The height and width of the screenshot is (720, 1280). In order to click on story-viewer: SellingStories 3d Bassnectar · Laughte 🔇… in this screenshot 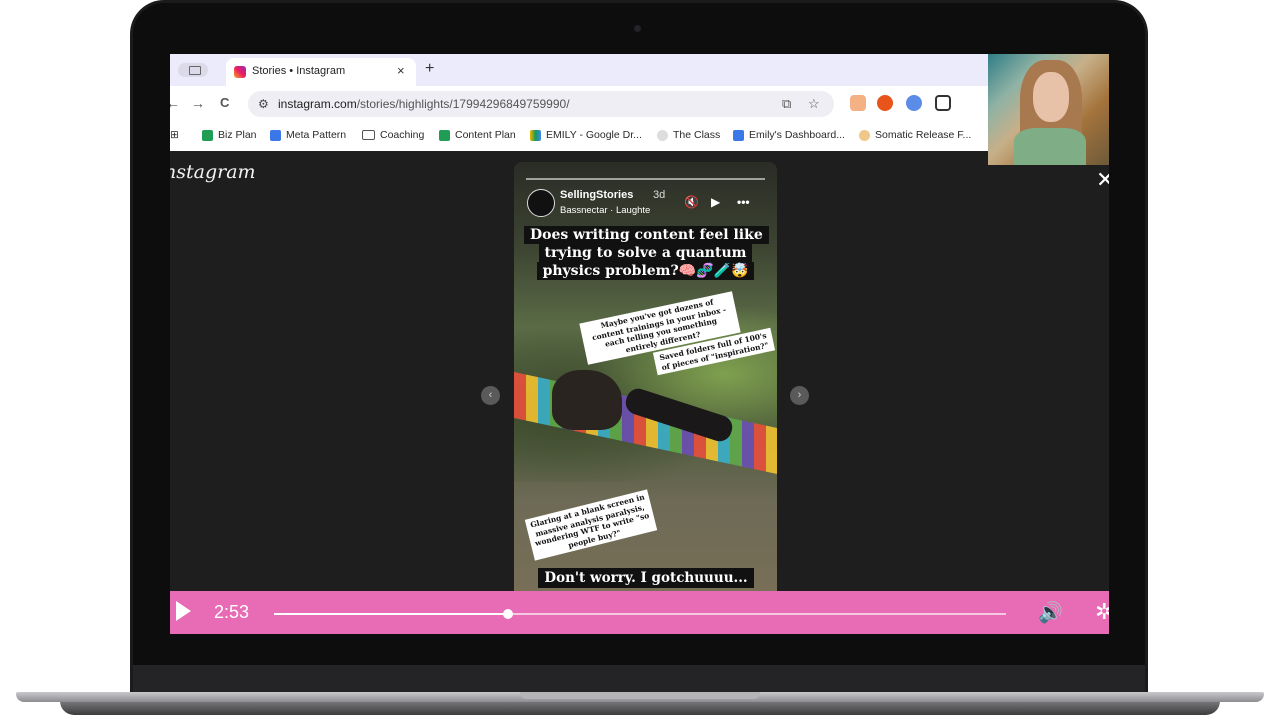, I will do `click(645, 397)`.